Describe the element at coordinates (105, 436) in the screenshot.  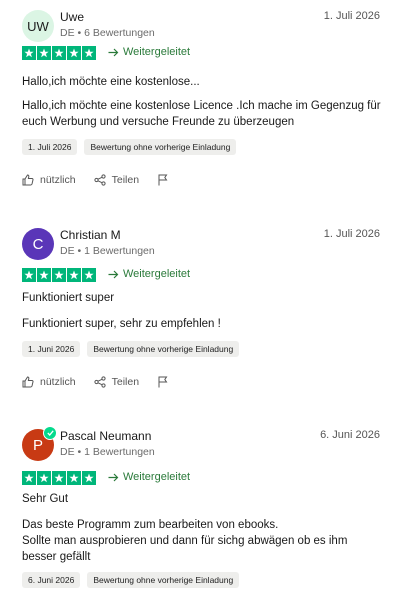
I see `reviewer-name: Pascal Neumann` at that location.